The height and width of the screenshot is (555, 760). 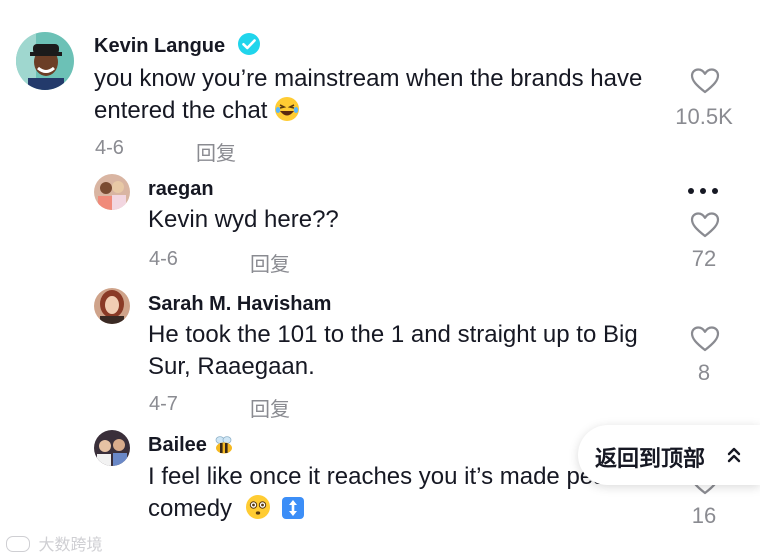 What do you see at coordinates (704, 372) in the screenshot?
I see `like-count: 8` at bounding box center [704, 372].